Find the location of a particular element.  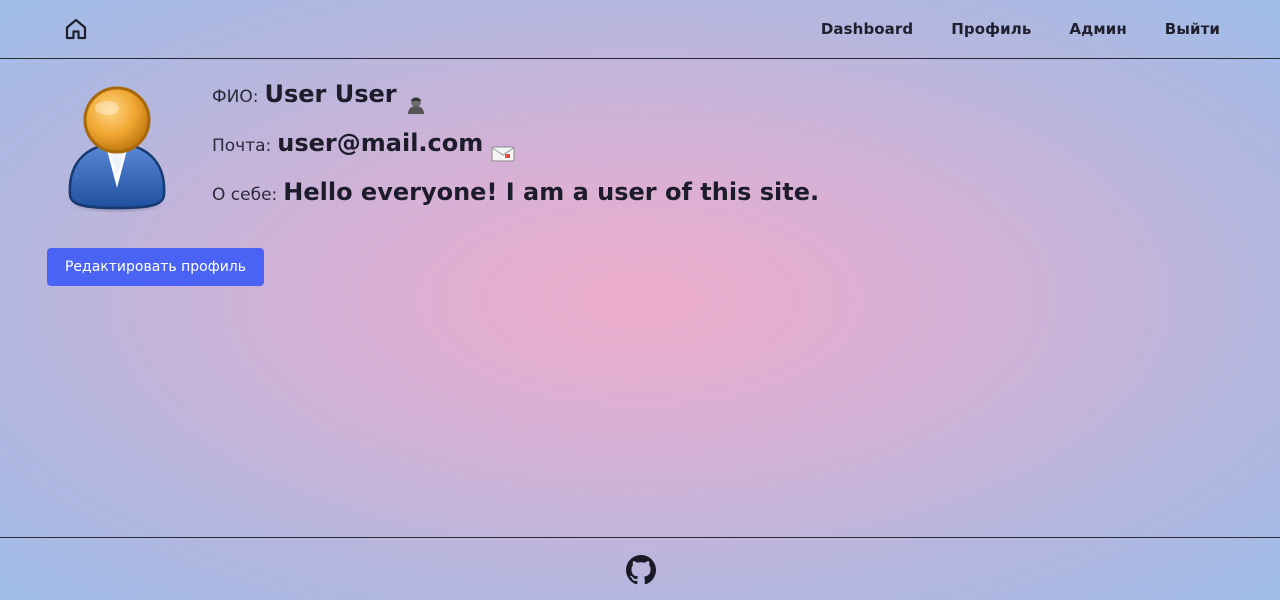

github-icon is located at coordinates (641, 570).